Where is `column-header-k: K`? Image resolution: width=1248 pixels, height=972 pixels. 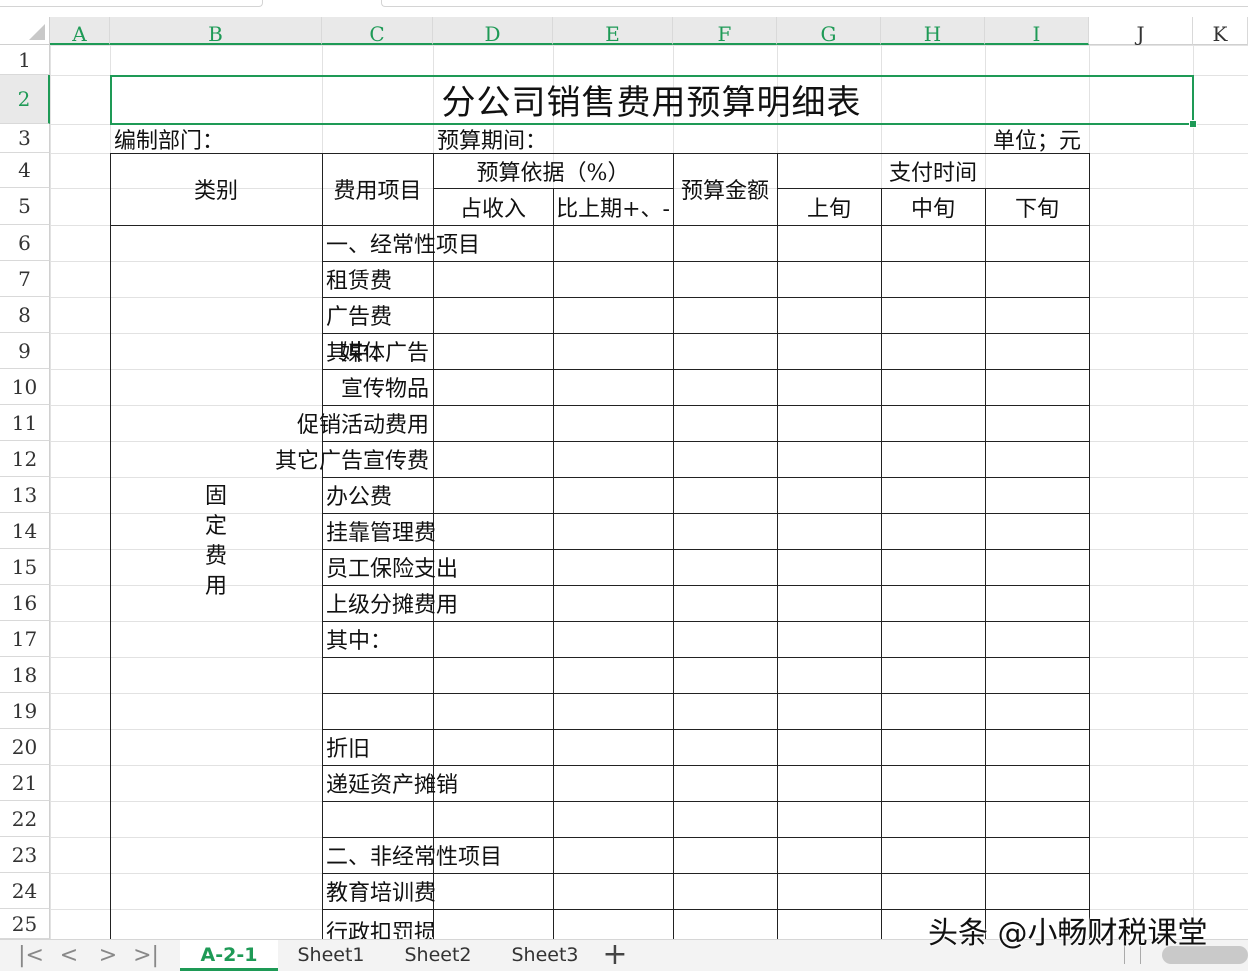
column-header-k: K is located at coordinates (1220, 31).